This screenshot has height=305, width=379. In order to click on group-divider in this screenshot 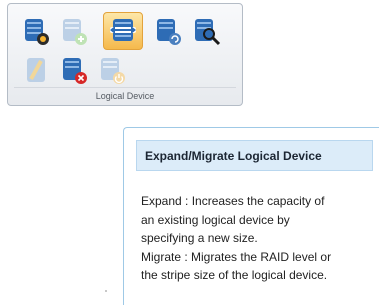, I will do `click(125, 87)`.